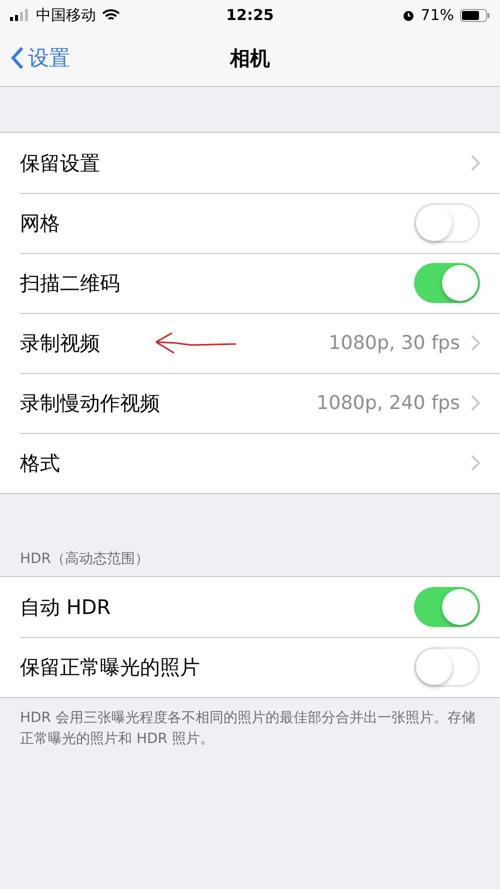 The height and width of the screenshot is (889, 500). I want to click on battery-icon, so click(475, 15).